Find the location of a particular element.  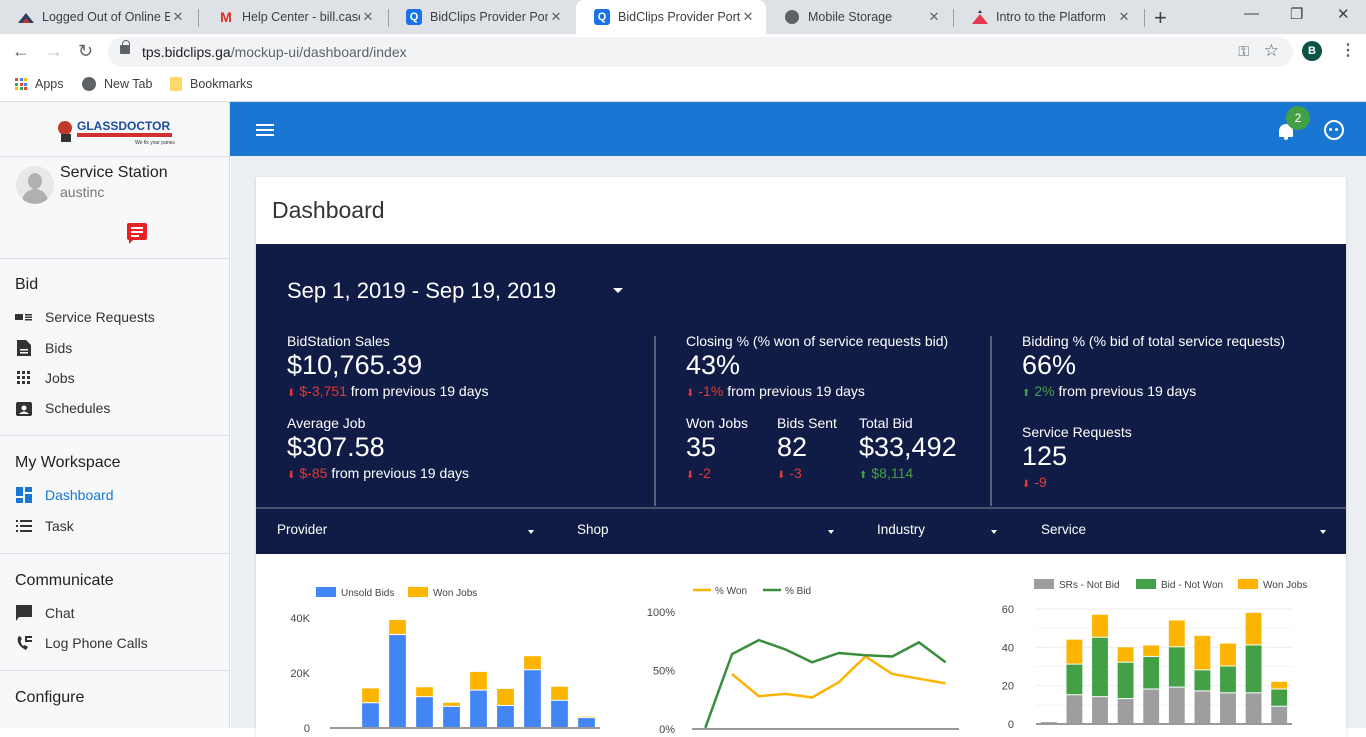

avatar is located at coordinates (35, 185).